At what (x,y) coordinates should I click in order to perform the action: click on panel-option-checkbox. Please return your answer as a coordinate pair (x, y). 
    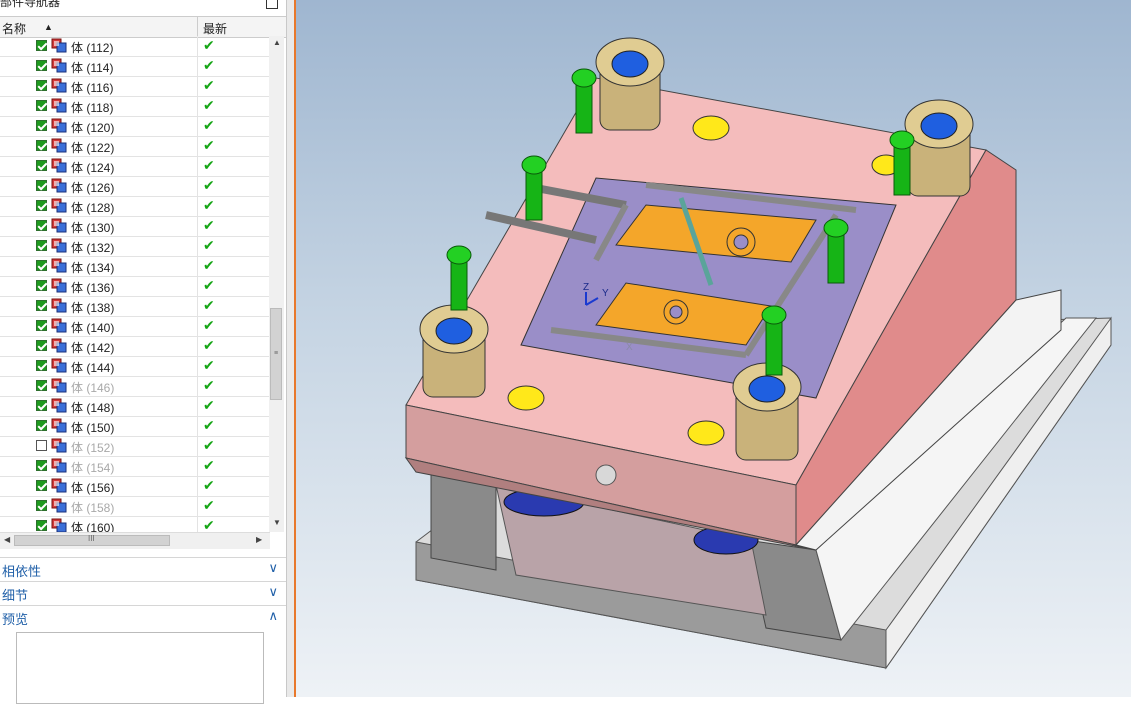
    Looking at the image, I should click on (272, 4).